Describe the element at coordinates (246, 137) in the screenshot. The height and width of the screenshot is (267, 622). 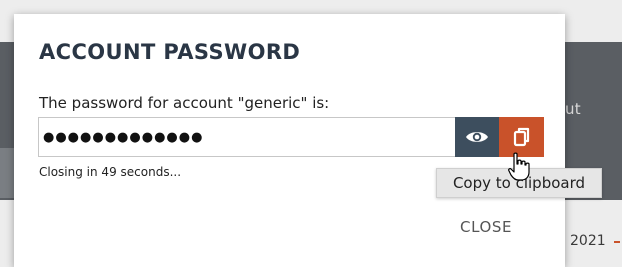
I see `password-field: ●●●●●●●●●●●●●` at that location.